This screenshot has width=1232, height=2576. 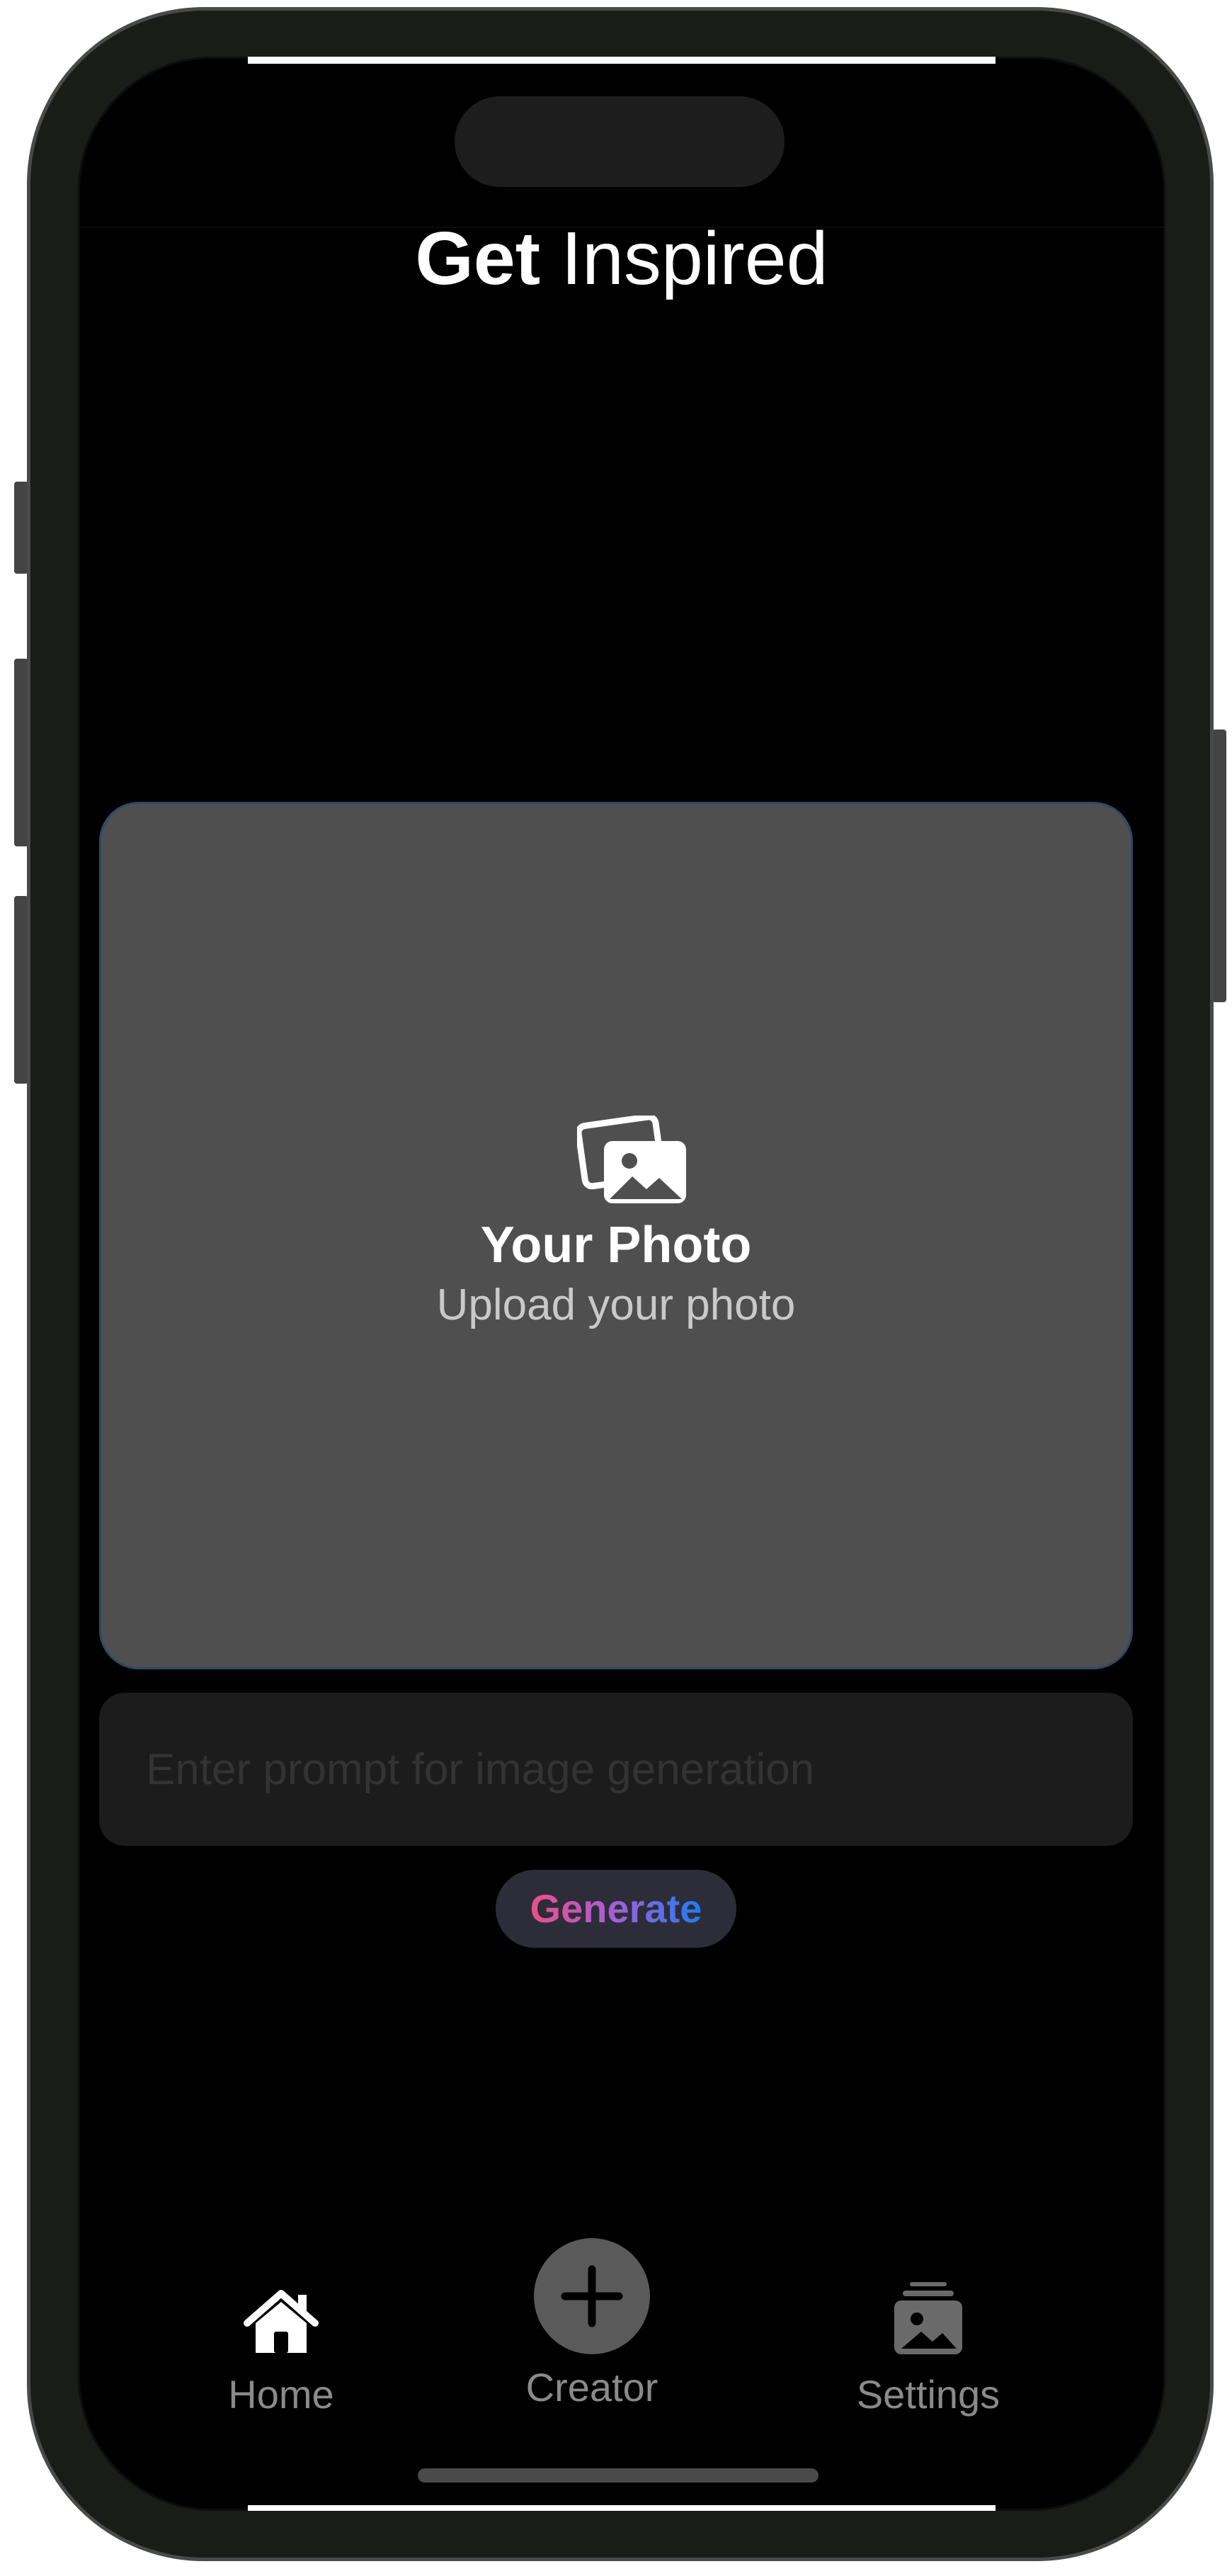 I want to click on tab-creator: Creator, so click(x=592, y=2325).